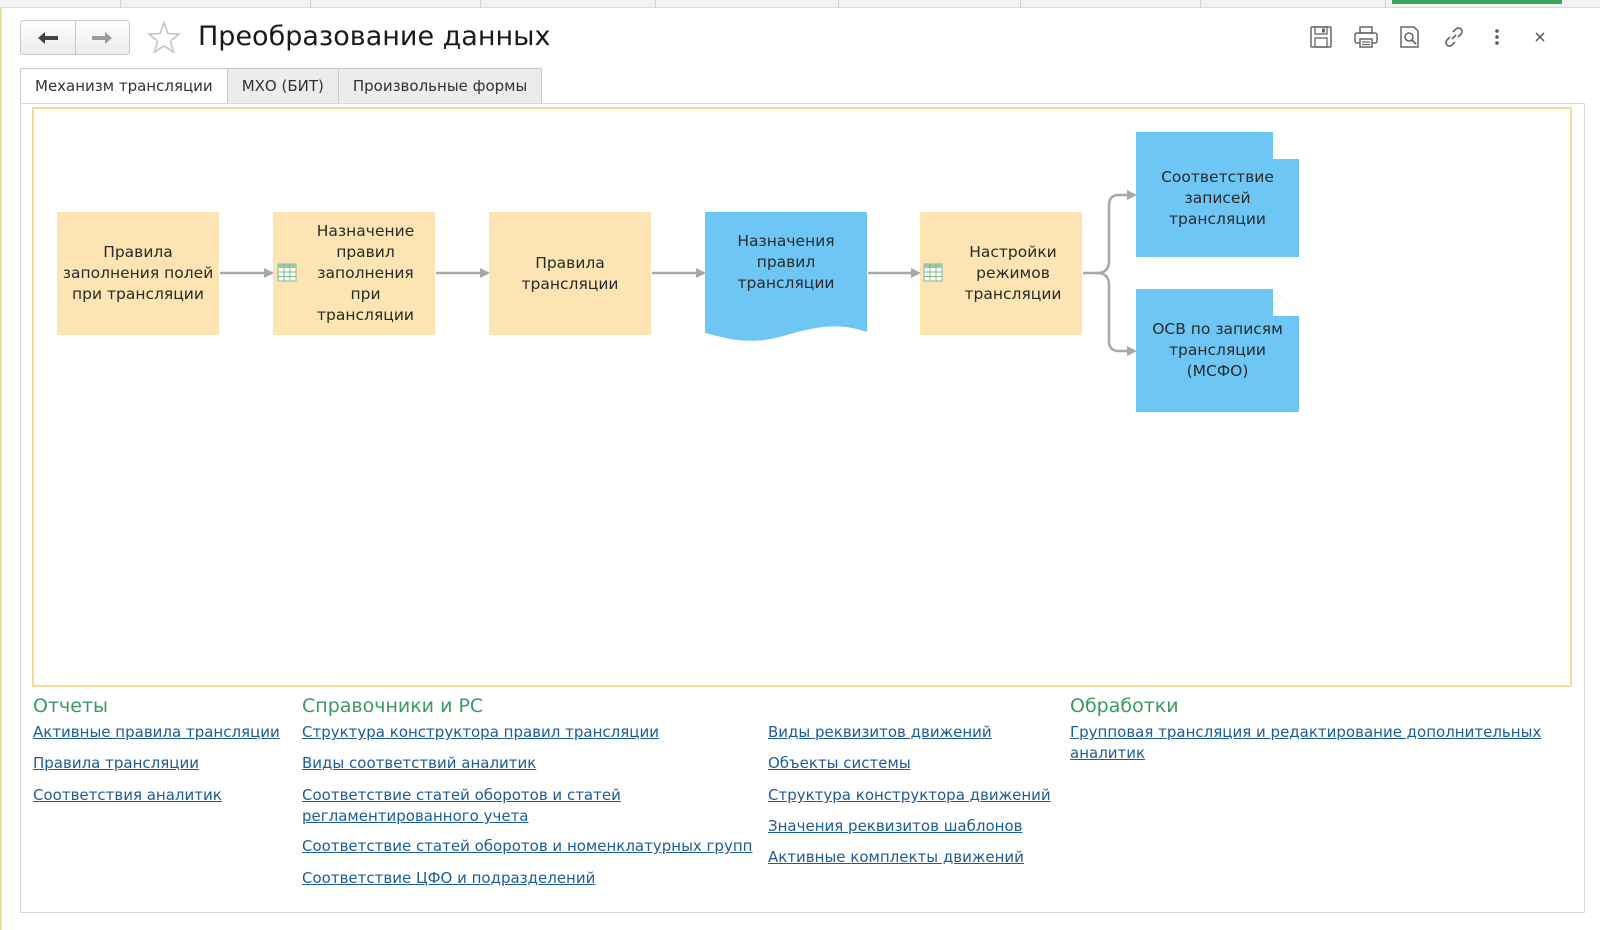 The image size is (1600, 930). I want to click on arrow-right-icon, so click(102, 37).